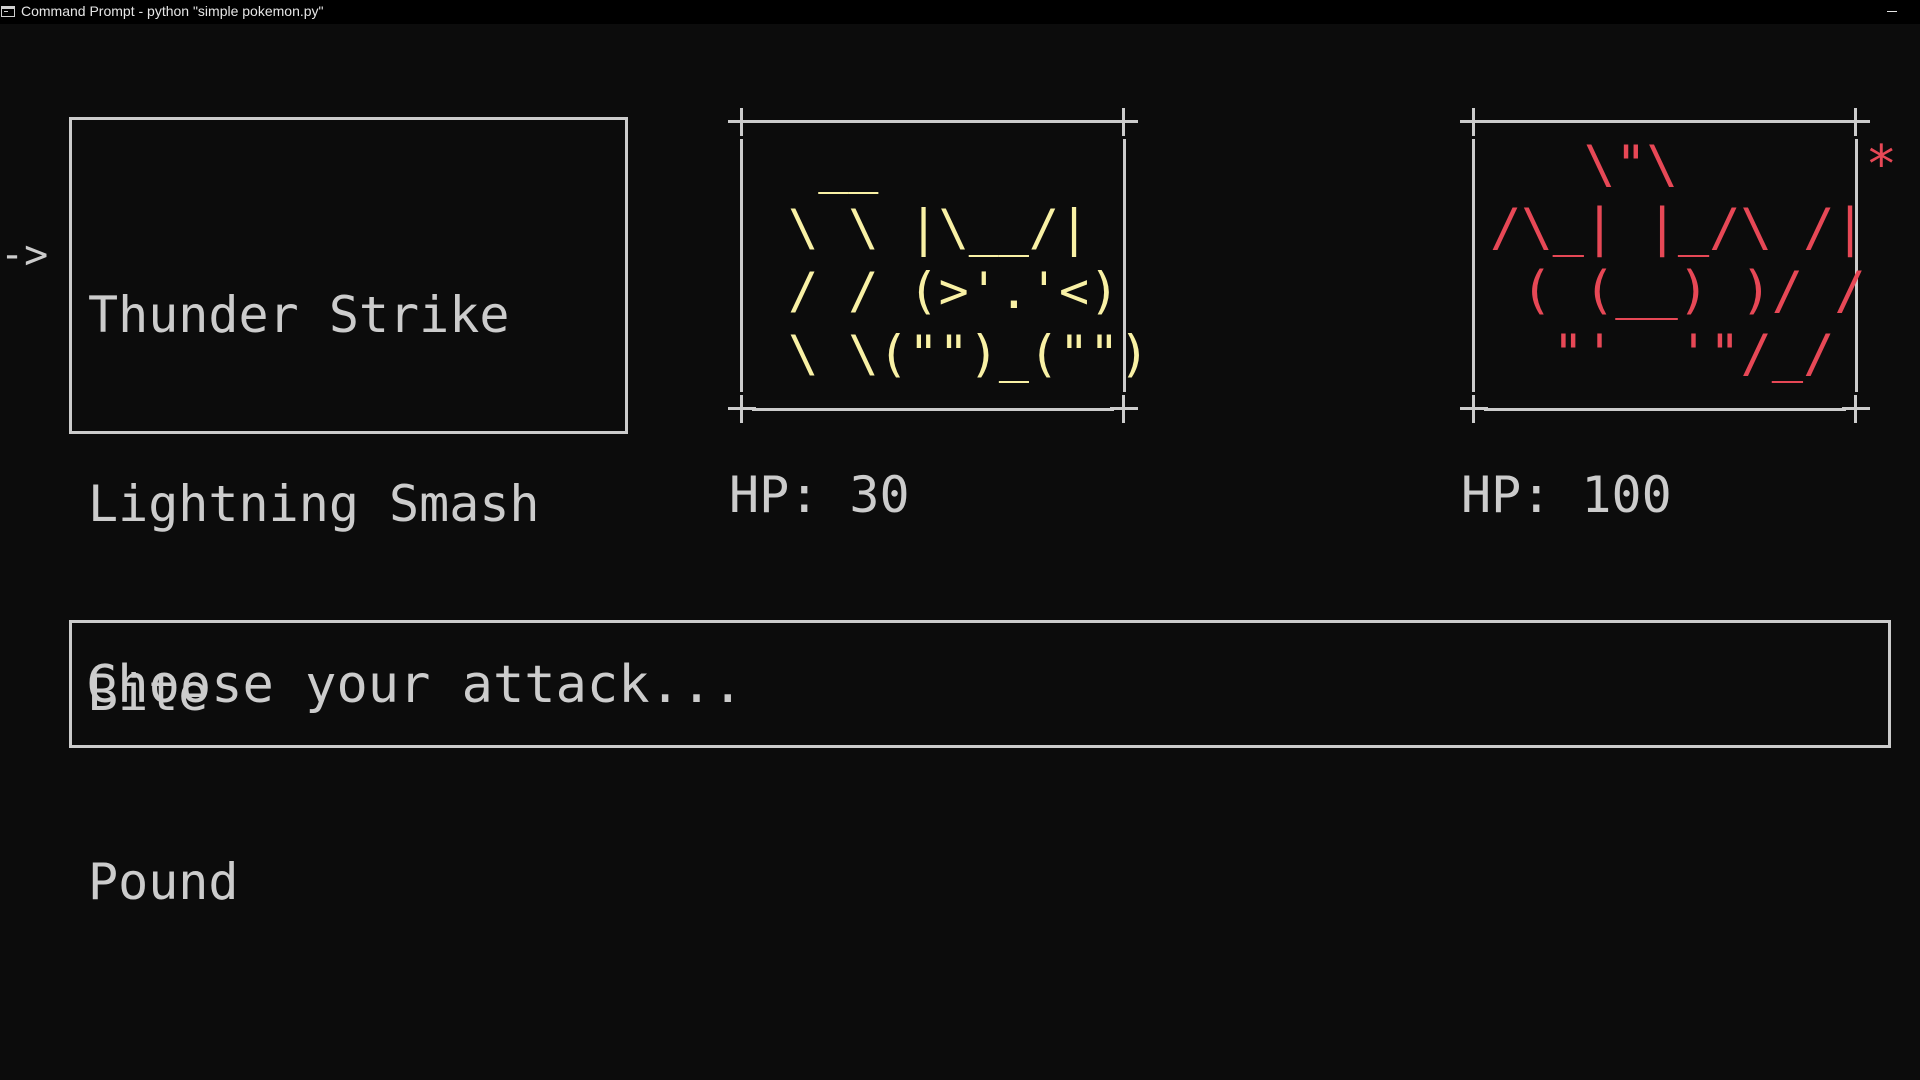 This screenshot has height=1080, width=1920. What do you see at coordinates (1566, 495) in the screenshot?
I see `enemy-hp: HP: 100` at bounding box center [1566, 495].